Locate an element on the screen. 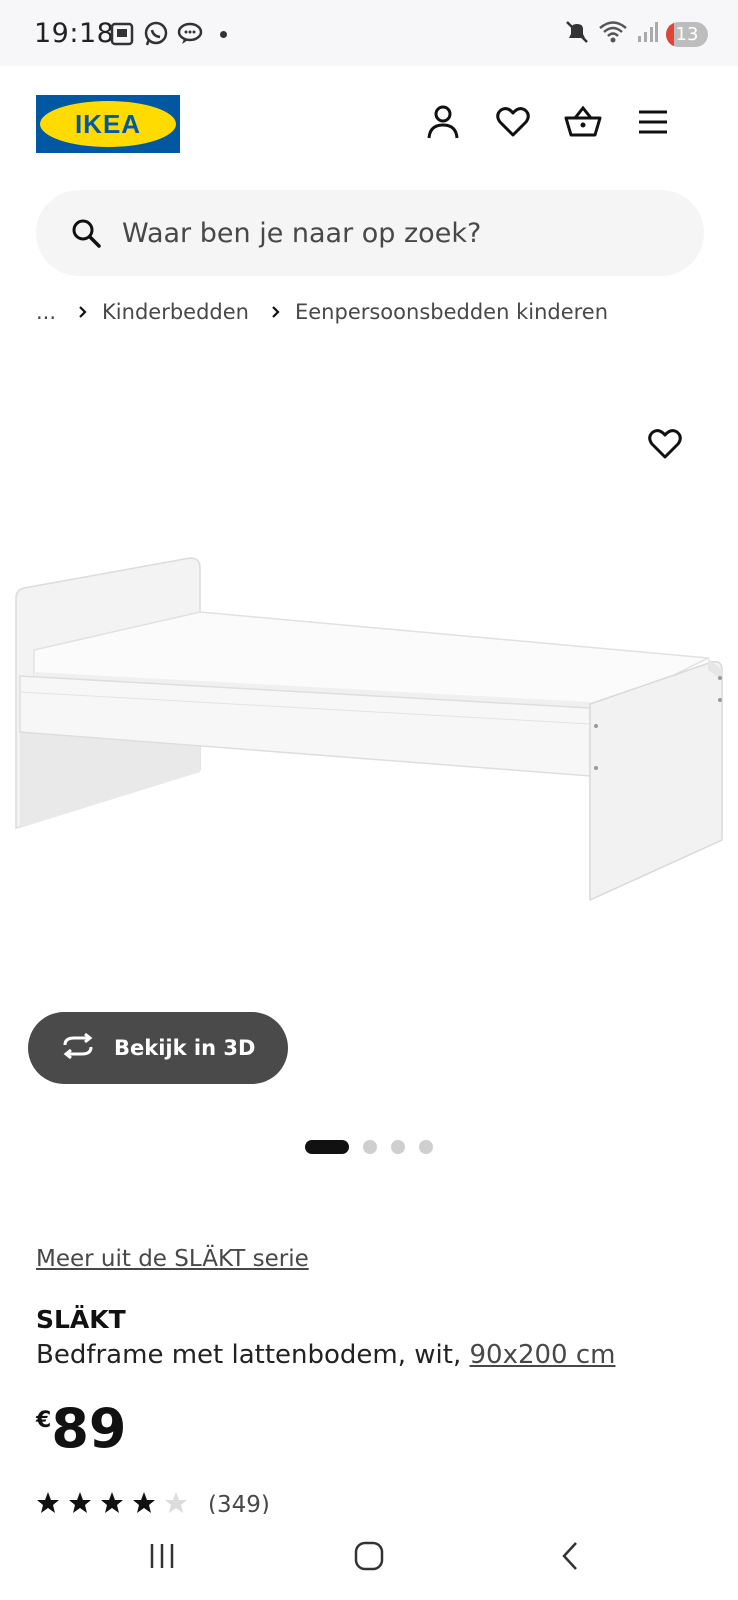  signal-icon is located at coordinates (647, 34).